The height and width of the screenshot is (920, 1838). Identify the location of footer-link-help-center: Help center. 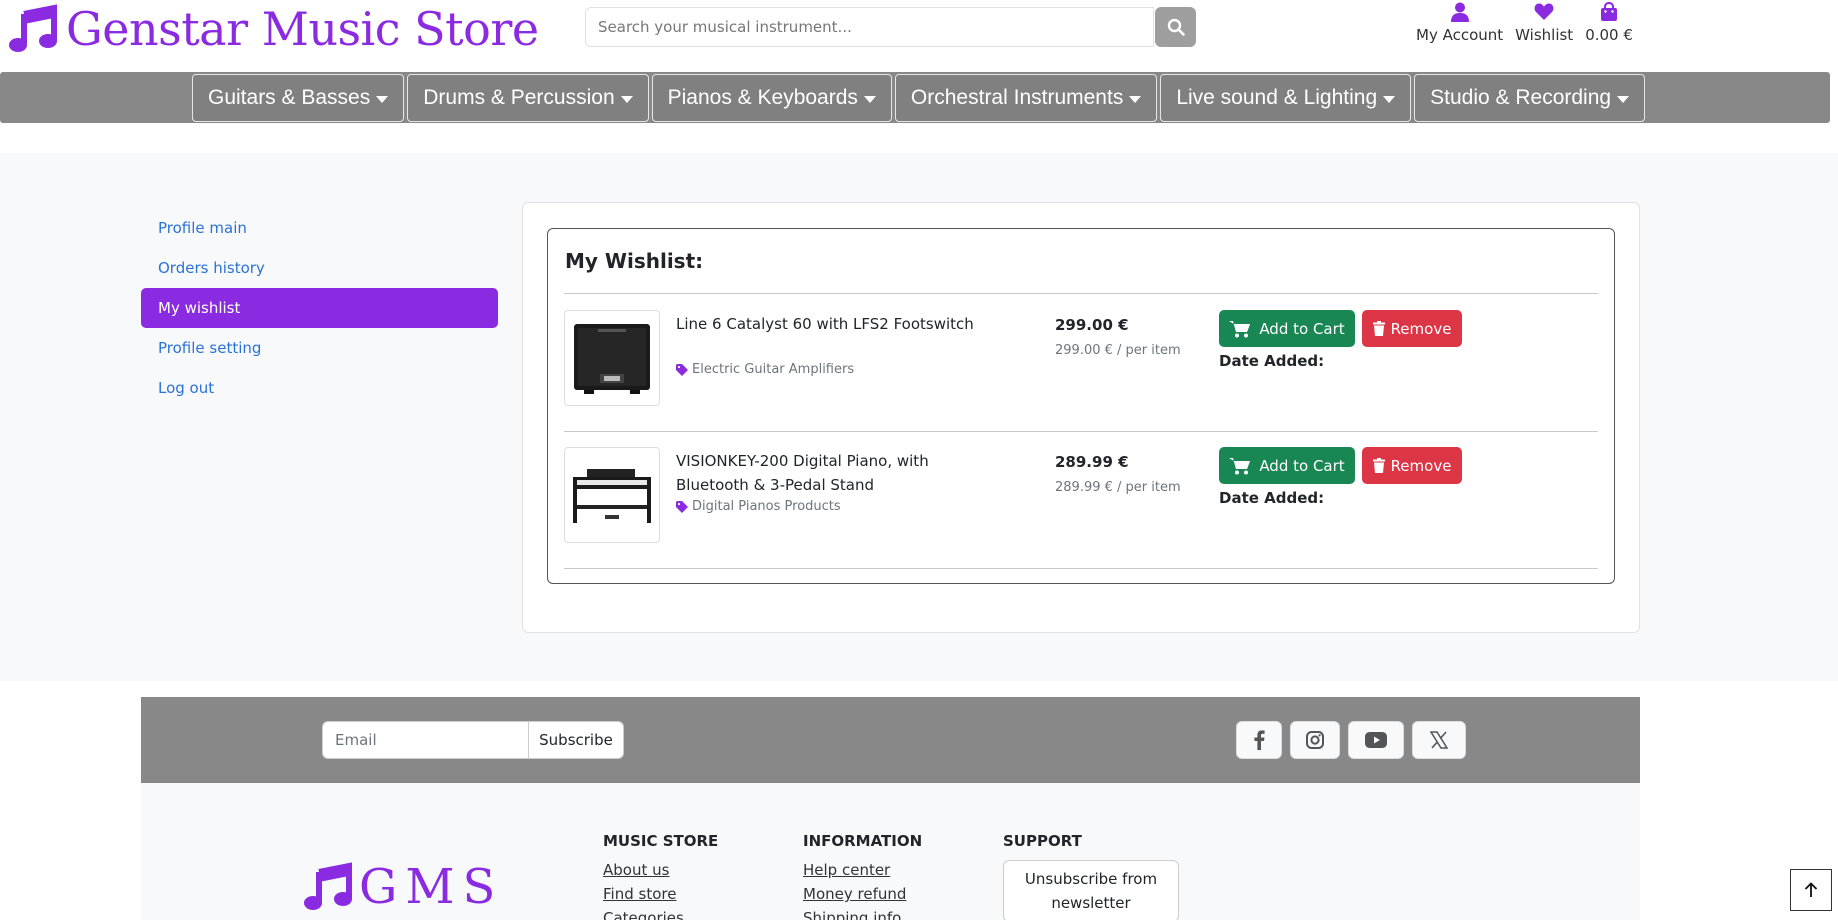
(862, 870).